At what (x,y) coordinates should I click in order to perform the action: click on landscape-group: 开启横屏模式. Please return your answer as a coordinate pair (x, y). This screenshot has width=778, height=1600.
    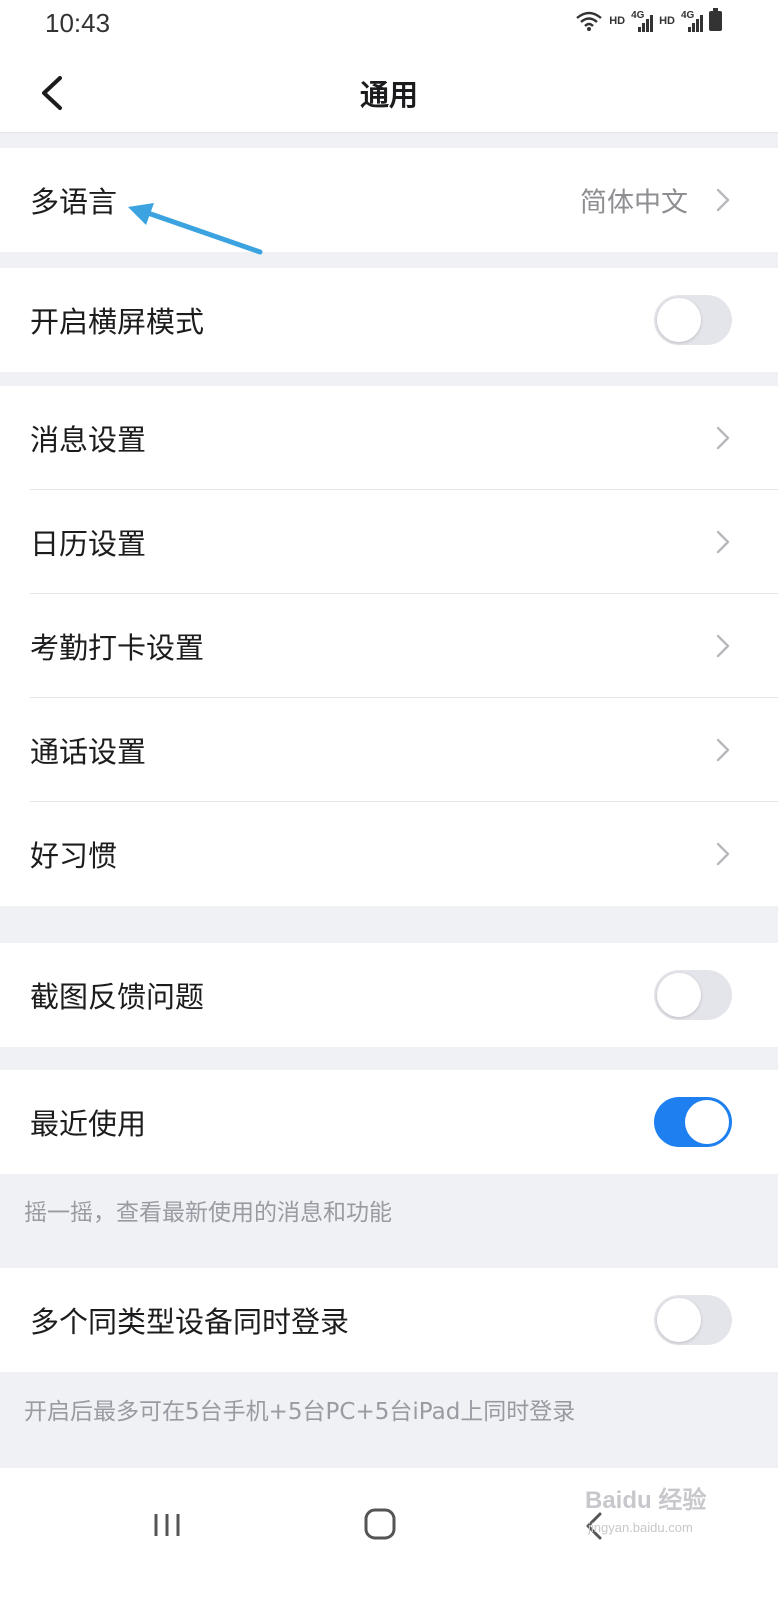
    Looking at the image, I should click on (389, 320).